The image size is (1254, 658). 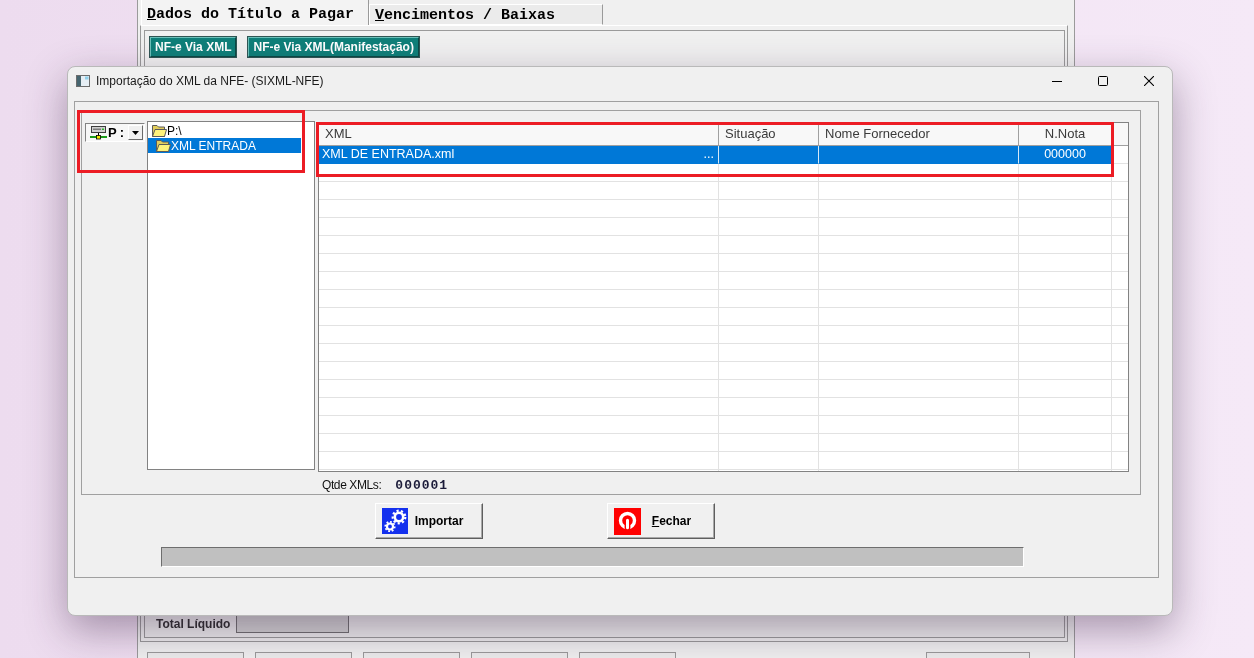 I want to click on tab: Dados do Título a Pagar, so click(x=255, y=12).